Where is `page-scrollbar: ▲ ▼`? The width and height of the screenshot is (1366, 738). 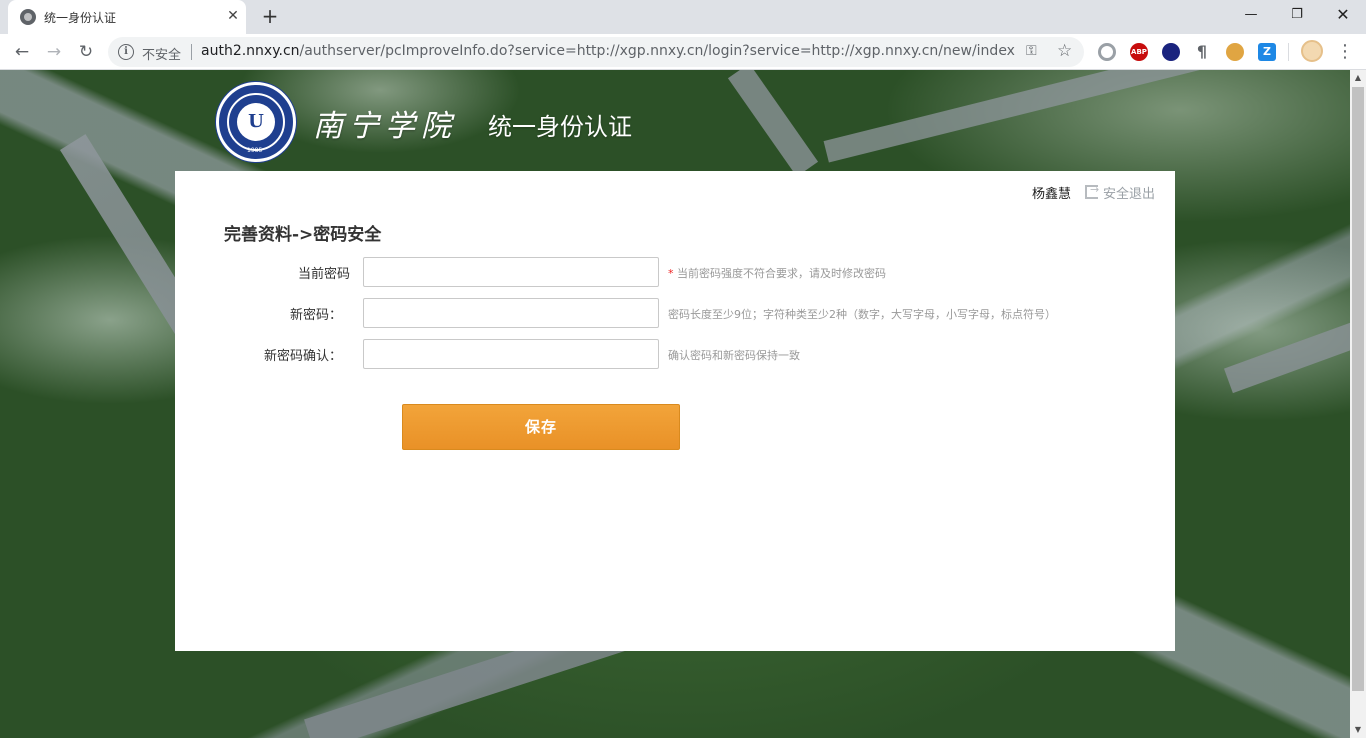 page-scrollbar: ▲ ▼ is located at coordinates (1358, 404).